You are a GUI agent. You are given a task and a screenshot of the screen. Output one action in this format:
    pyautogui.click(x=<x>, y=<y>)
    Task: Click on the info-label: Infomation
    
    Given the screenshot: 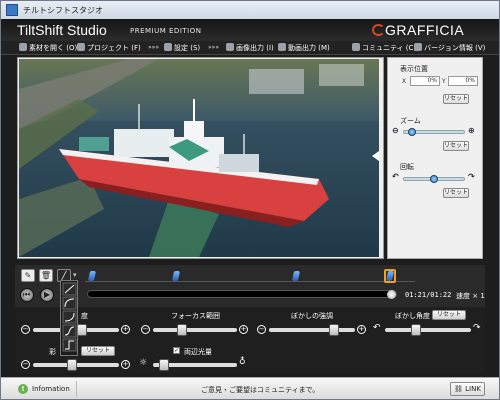 What is the action you would take?
    pyautogui.click(x=51, y=389)
    